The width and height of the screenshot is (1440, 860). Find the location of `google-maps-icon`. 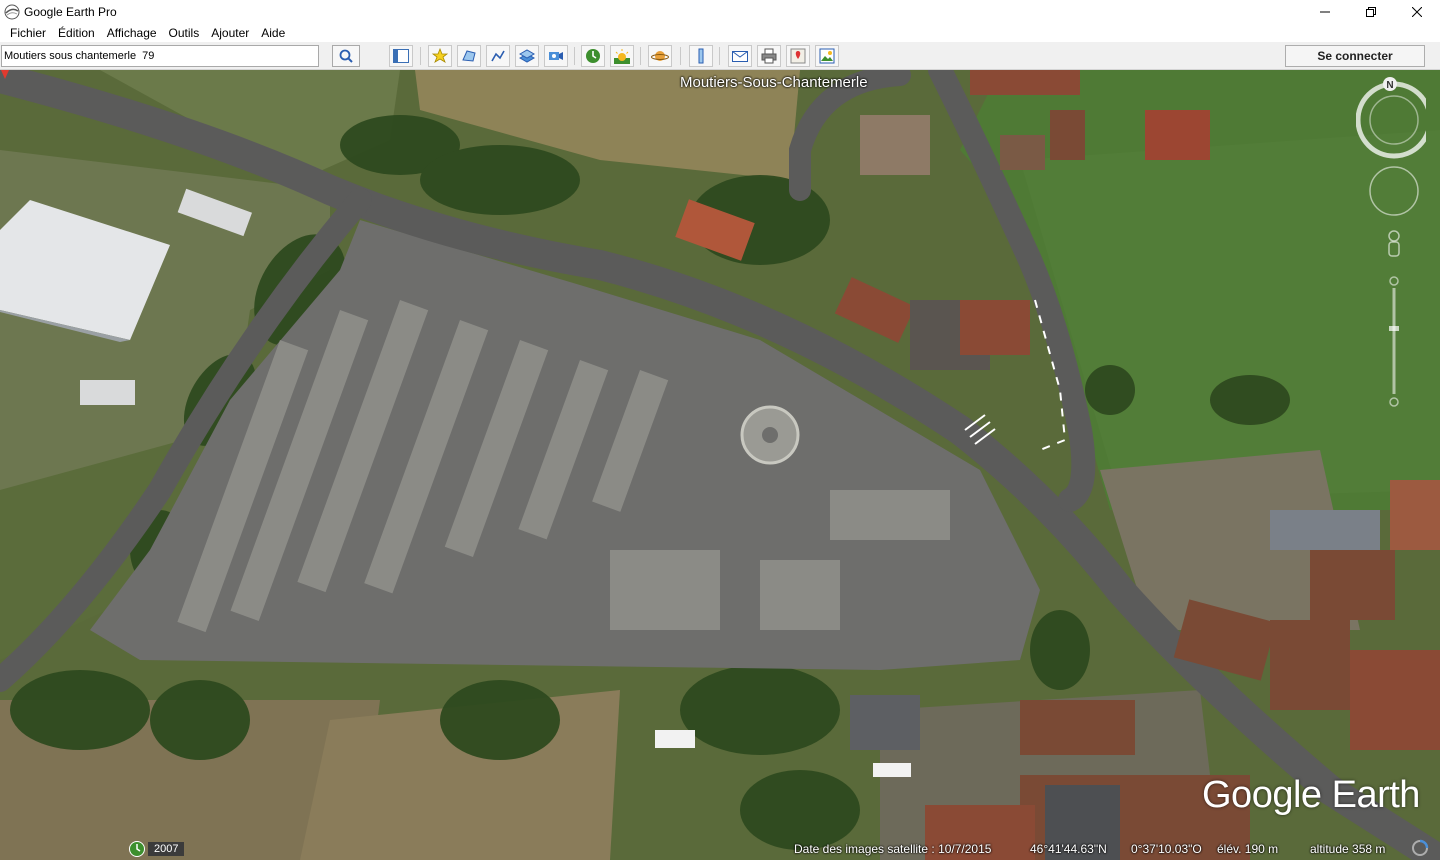

google-maps-icon is located at coordinates (798, 56).